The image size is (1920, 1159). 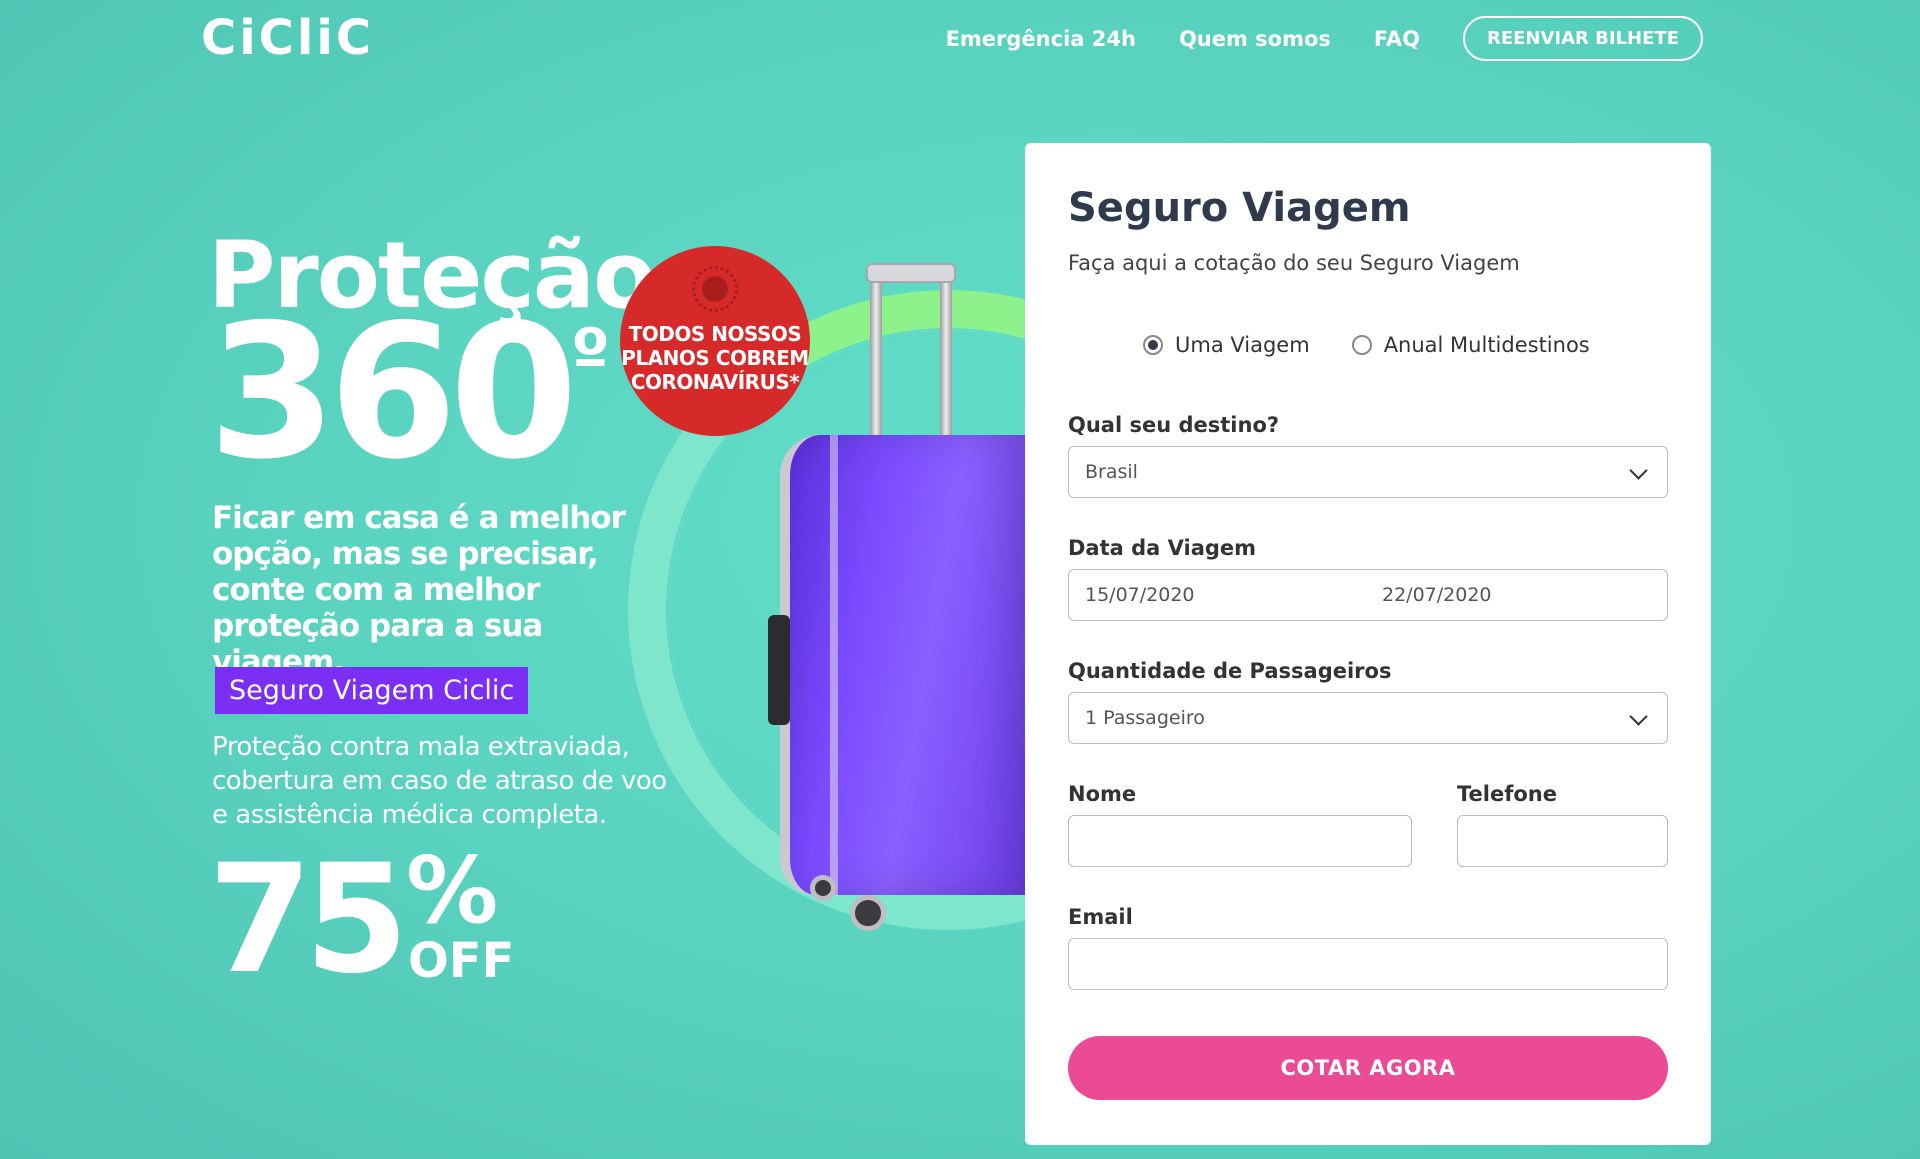 What do you see at coordinates (1153, 345) in the screenshot?
I see `radio-checked-icon` at bounding box center [1153, 345].